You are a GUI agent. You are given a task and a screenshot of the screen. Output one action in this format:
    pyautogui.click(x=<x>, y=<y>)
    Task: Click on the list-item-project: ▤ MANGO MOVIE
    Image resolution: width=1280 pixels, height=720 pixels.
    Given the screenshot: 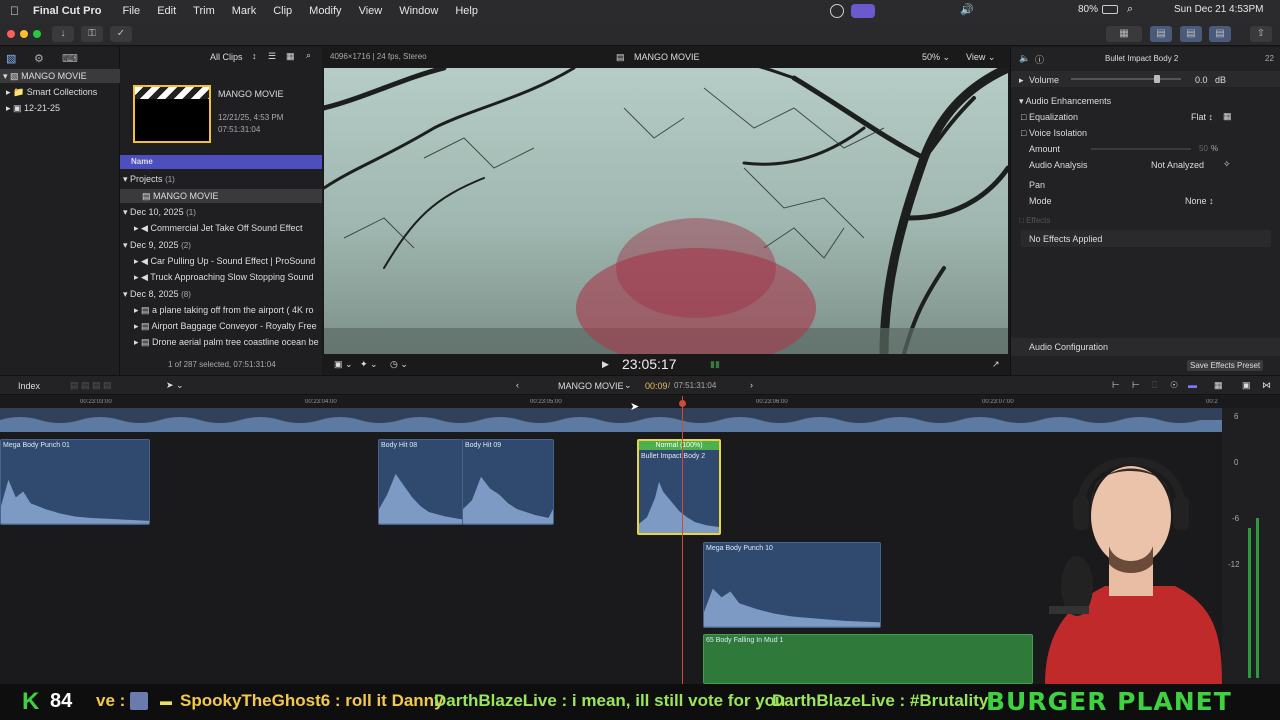 What is the action you would take?
    pyautogui.click(x=221, y=196)
    